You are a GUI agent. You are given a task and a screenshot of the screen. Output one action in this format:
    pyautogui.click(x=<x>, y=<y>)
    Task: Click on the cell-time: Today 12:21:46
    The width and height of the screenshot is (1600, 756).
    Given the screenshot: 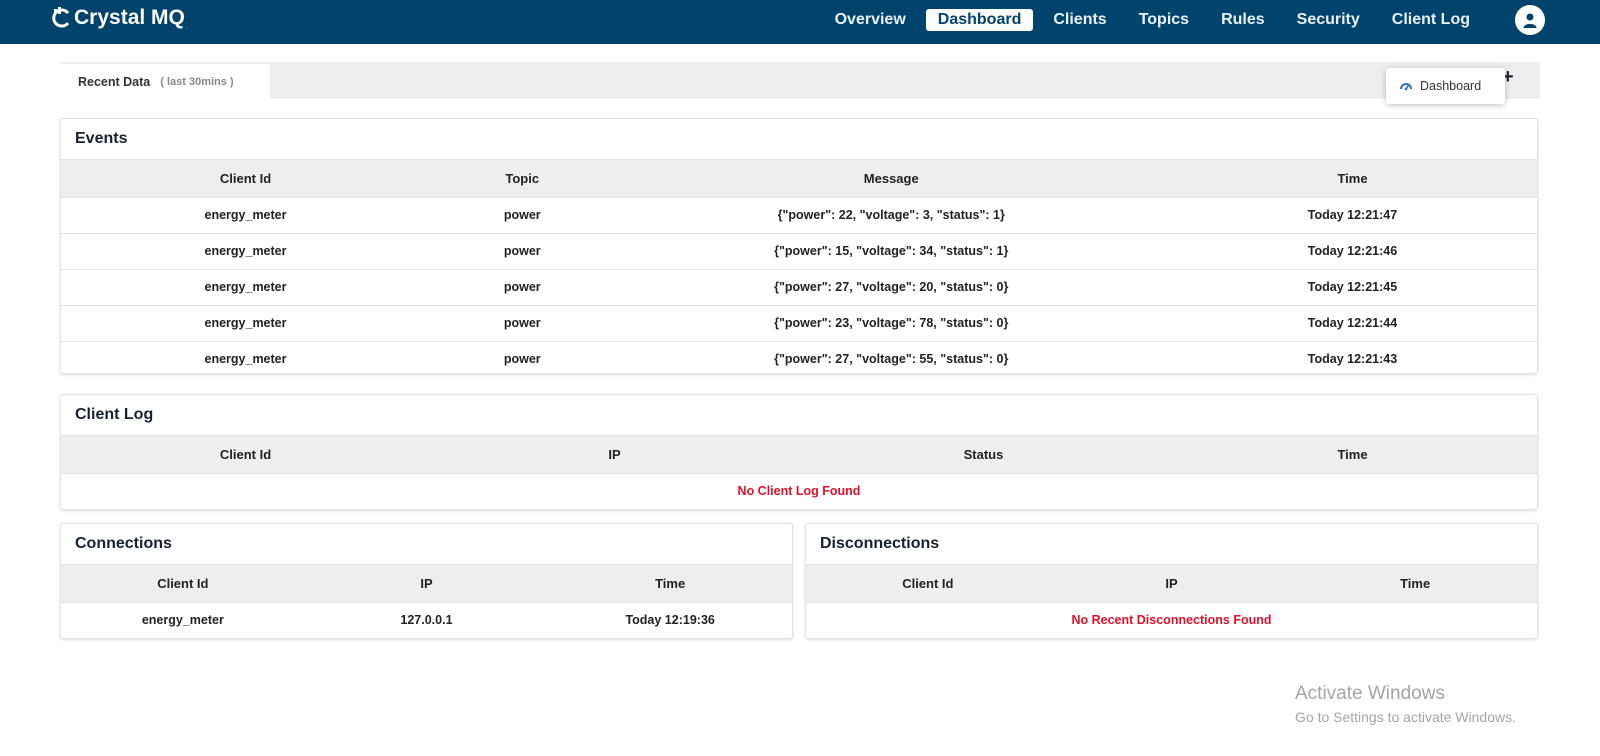 What is the action you would take?
    pyautogui.click(x=1352, y=250)
    